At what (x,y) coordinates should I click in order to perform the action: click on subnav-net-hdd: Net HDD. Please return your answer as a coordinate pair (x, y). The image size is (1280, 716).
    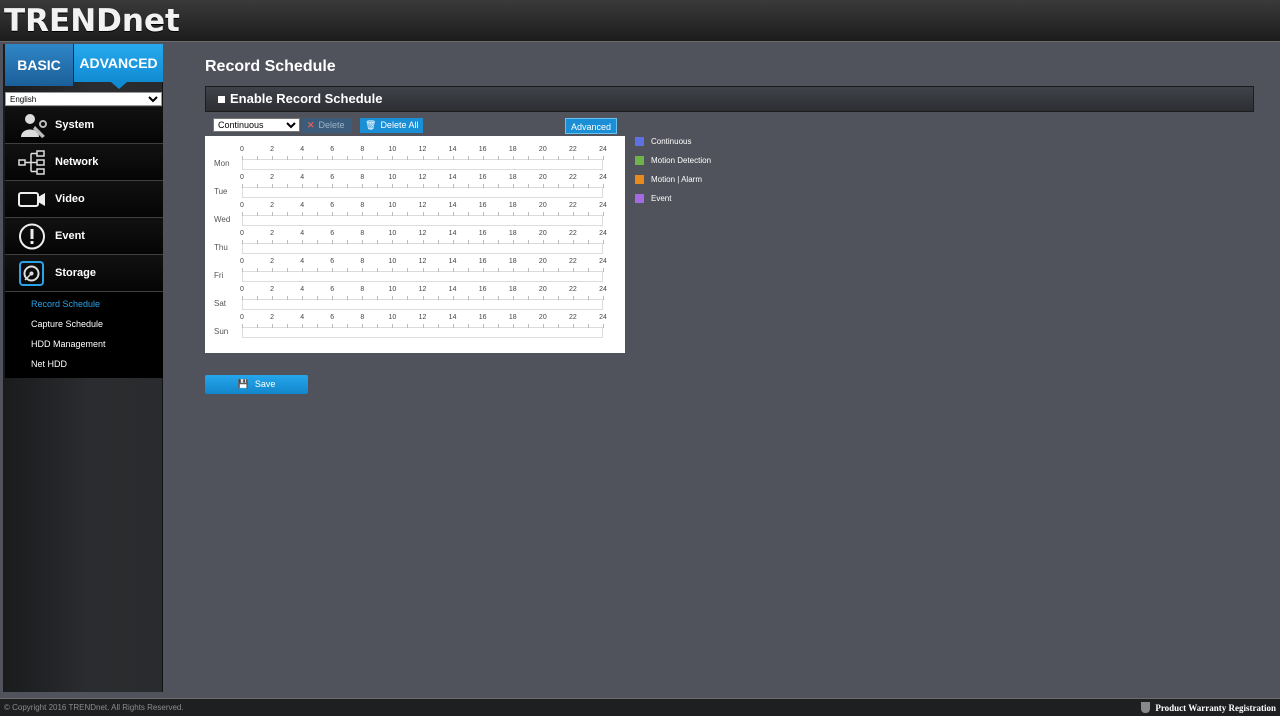
    Looking at the image, I should click on (84, 364).